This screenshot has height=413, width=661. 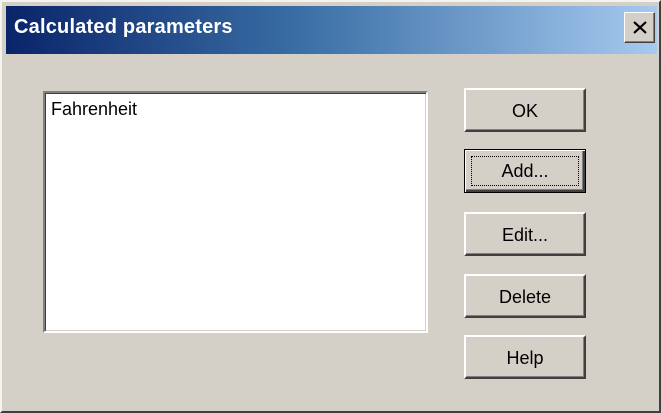 I want to click on delete-button: Delete, so click(x=525, y=296).